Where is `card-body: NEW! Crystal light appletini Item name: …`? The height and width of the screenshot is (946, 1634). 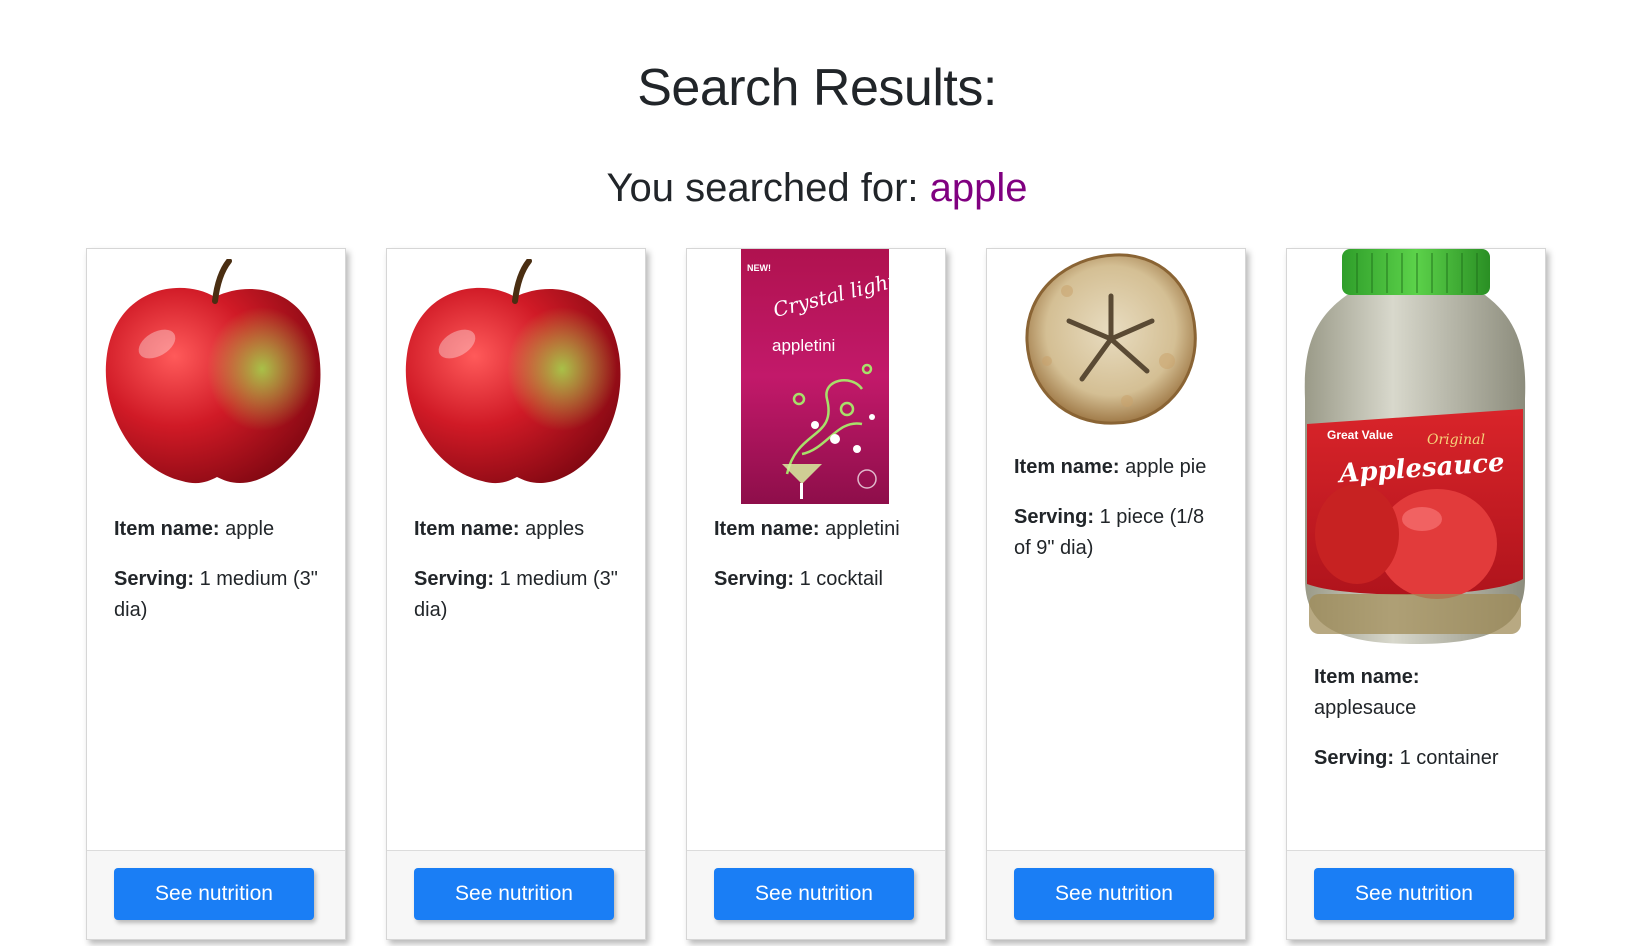 card-body: NEW! Crystal light appletini Item name: … is located at coordinates (816, 550).